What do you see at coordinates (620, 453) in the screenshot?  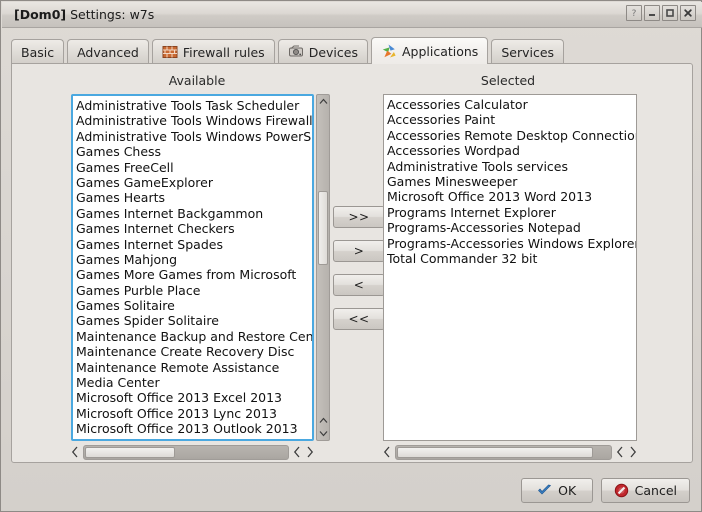 I see `hscroll-prev-arrow-selected` at bounding box center [620, 453].